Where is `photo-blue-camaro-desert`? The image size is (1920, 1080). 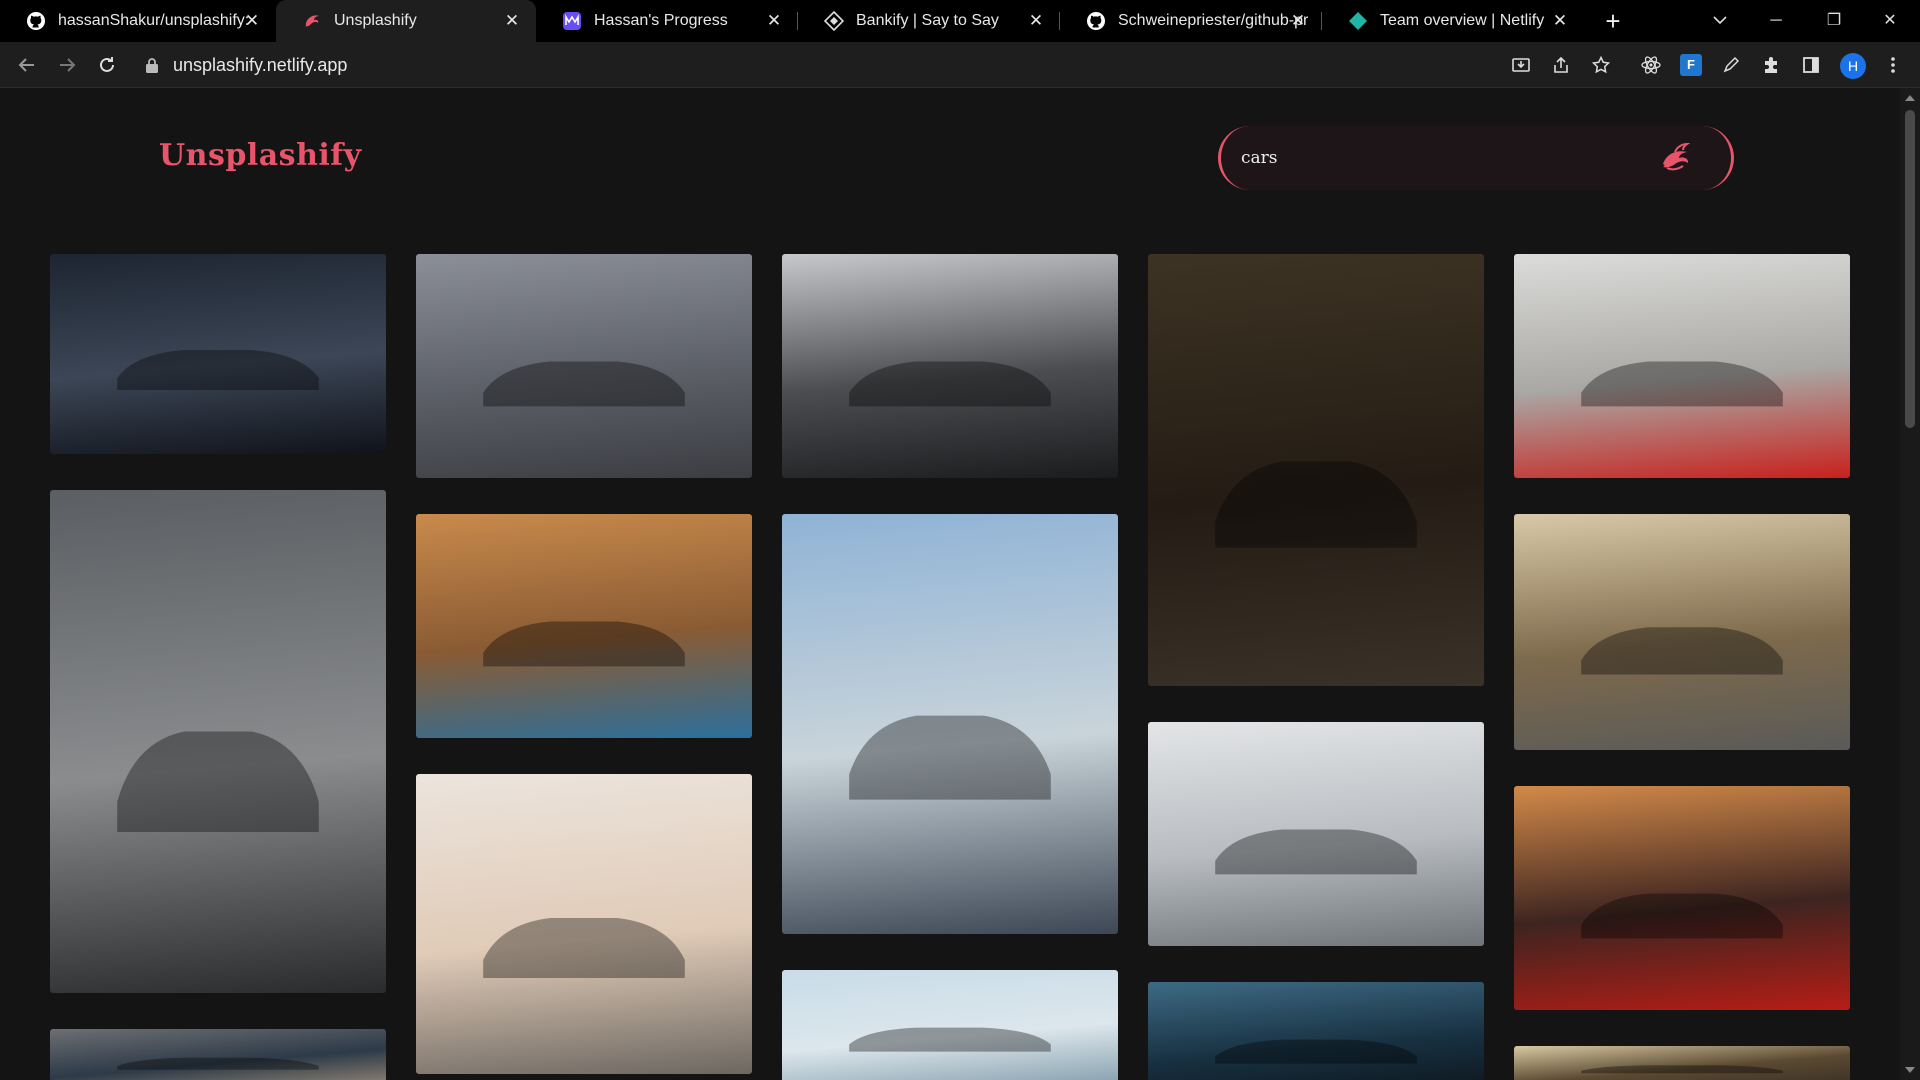 photo-blue-camaro-desert is located at coordinates (584, 626).